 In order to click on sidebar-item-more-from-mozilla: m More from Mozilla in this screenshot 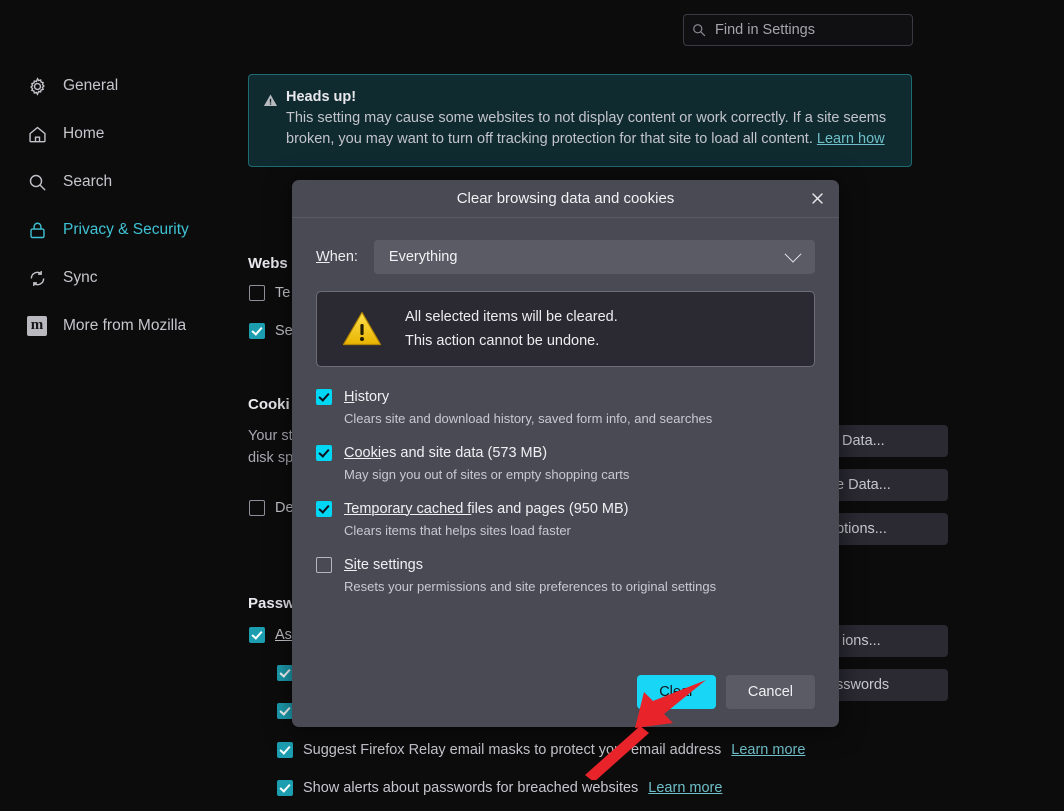, I will do `click(124, 326)`.